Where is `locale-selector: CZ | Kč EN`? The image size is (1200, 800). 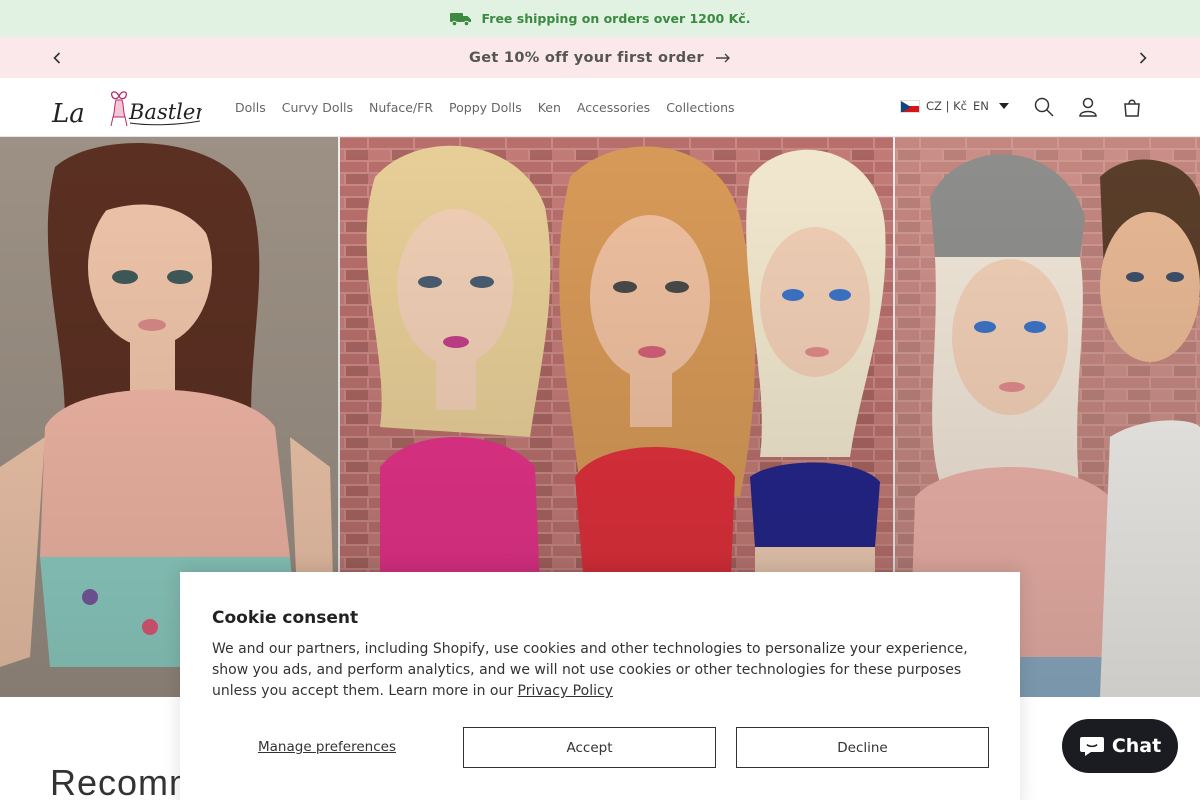
locale-selector: CZ | Kč EN is located at coordinates (954, 106).